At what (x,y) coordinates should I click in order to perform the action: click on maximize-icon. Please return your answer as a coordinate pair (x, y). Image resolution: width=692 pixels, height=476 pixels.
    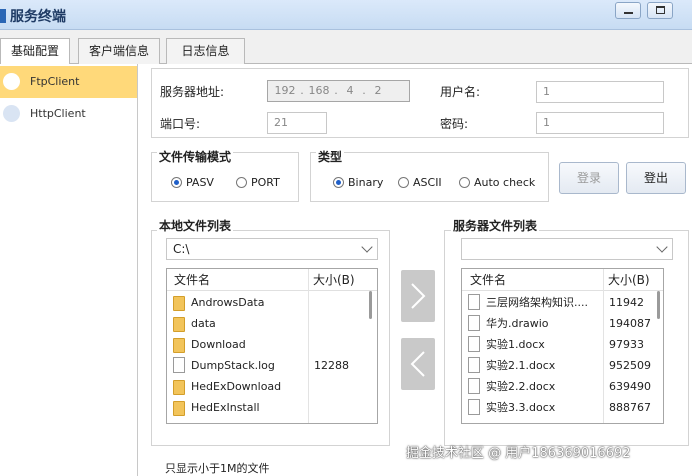
    Looking at the image, I should click on (660, 10).